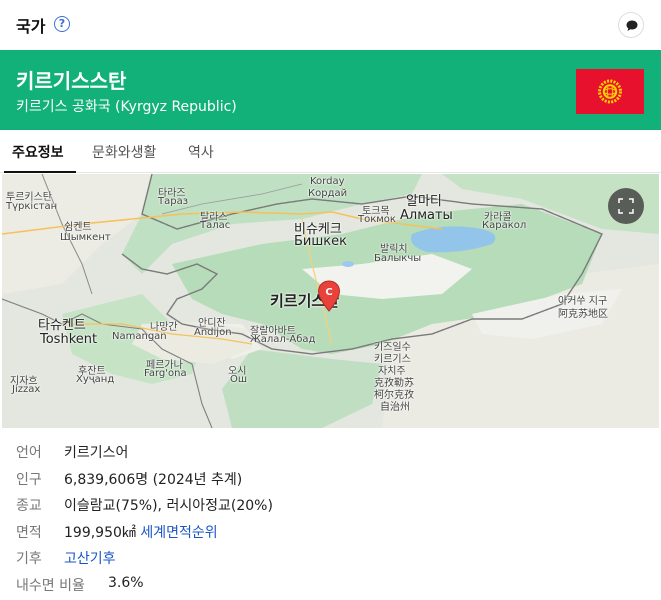 Image resolution: width=661 pixels, height=600 pixels. I want to click on map-label: Korday, so click(327, 181).